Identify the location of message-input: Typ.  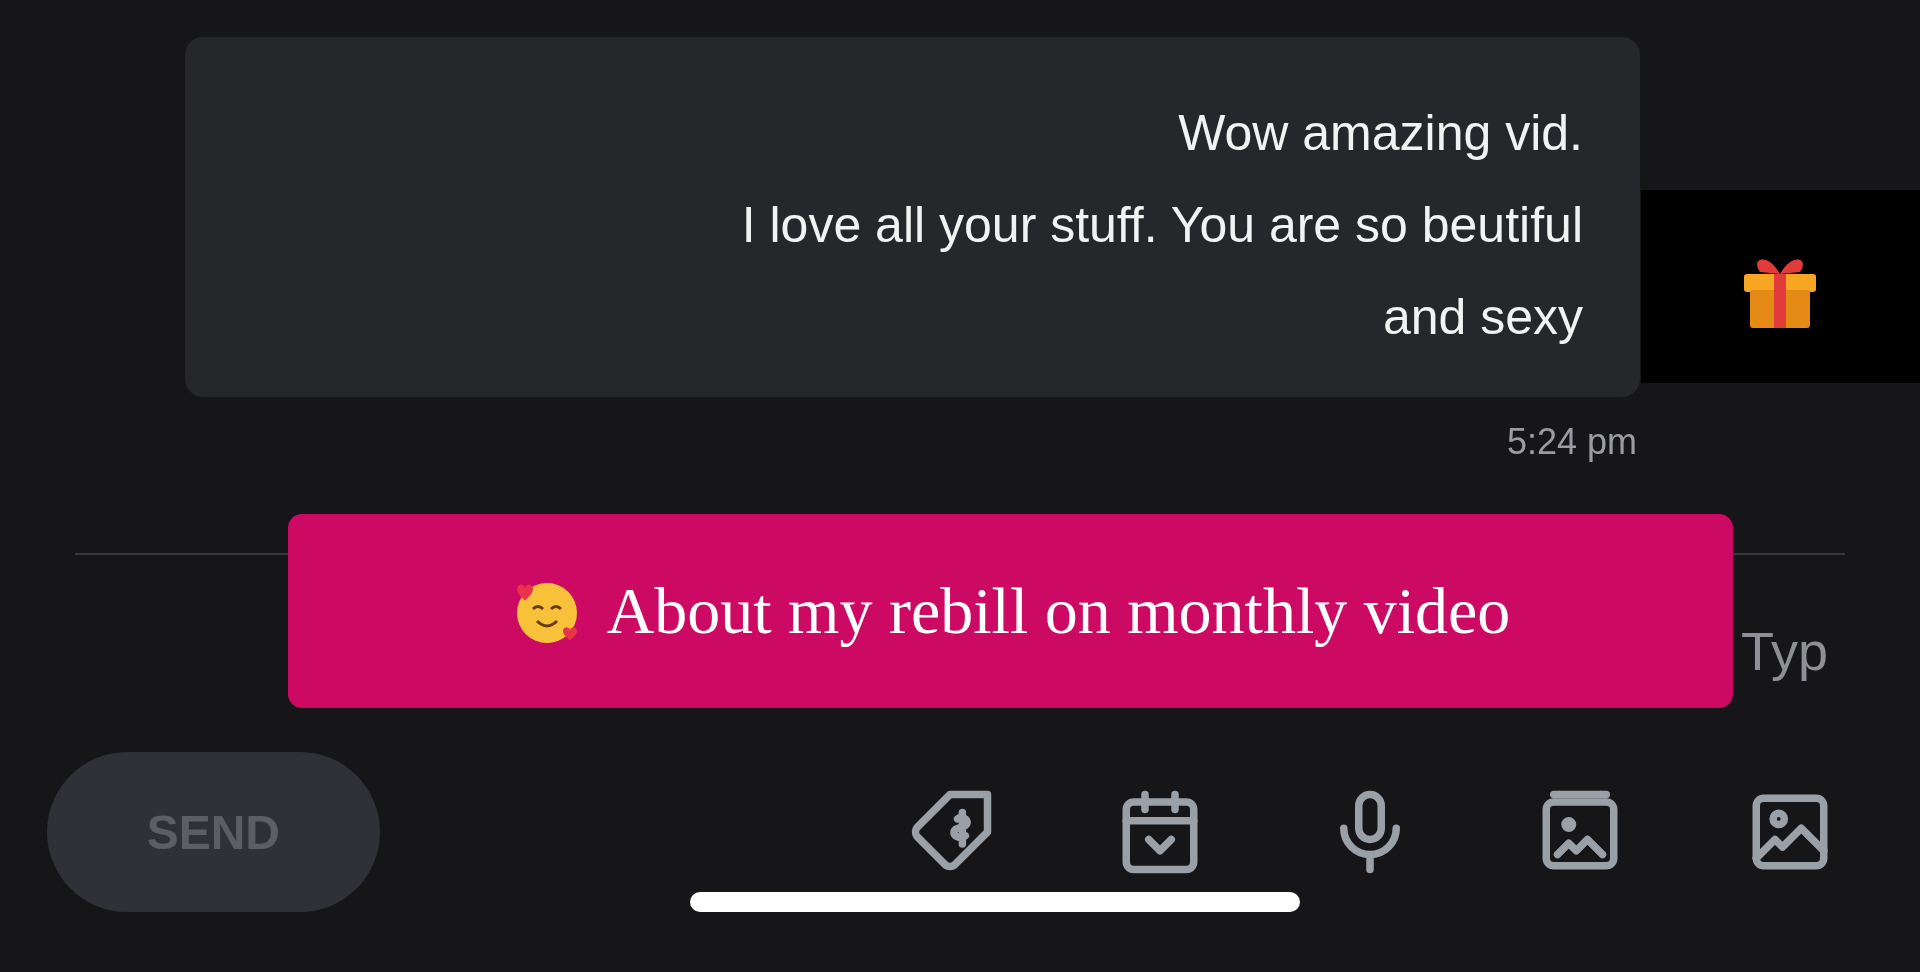
(1780, 651).